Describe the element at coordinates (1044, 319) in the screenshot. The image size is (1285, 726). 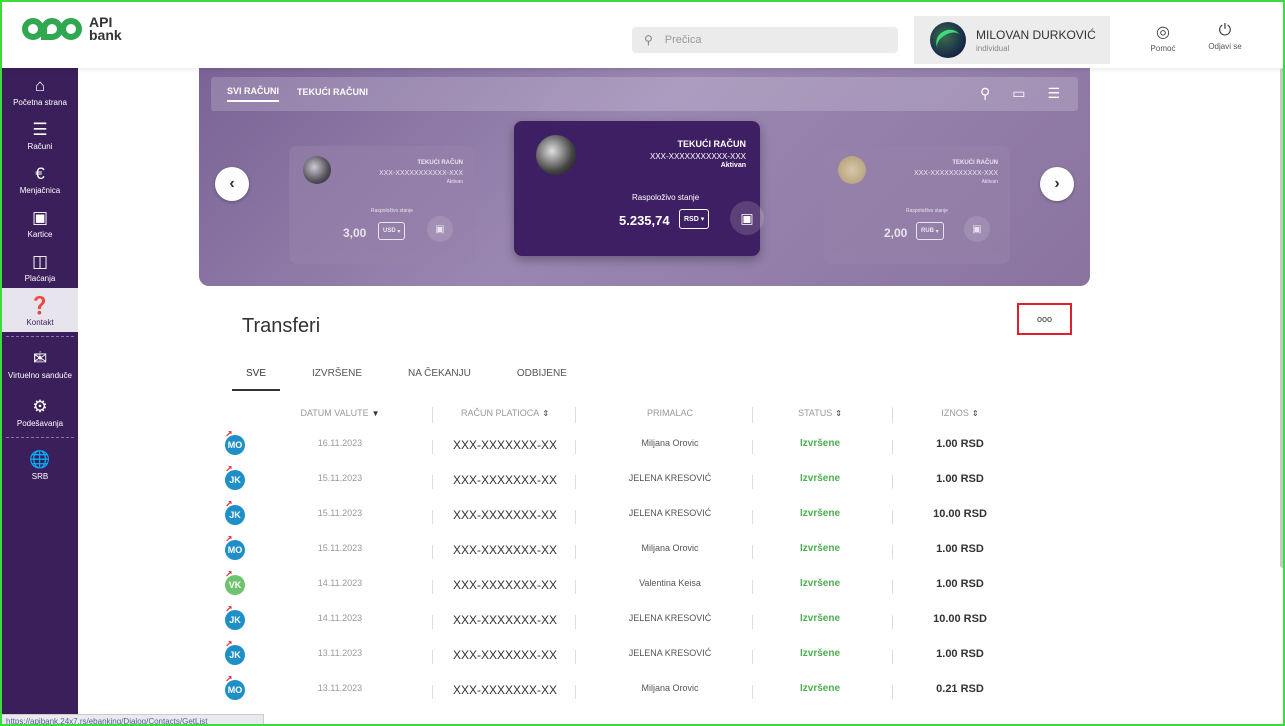
I see `more-options-button: ooo` at that location.